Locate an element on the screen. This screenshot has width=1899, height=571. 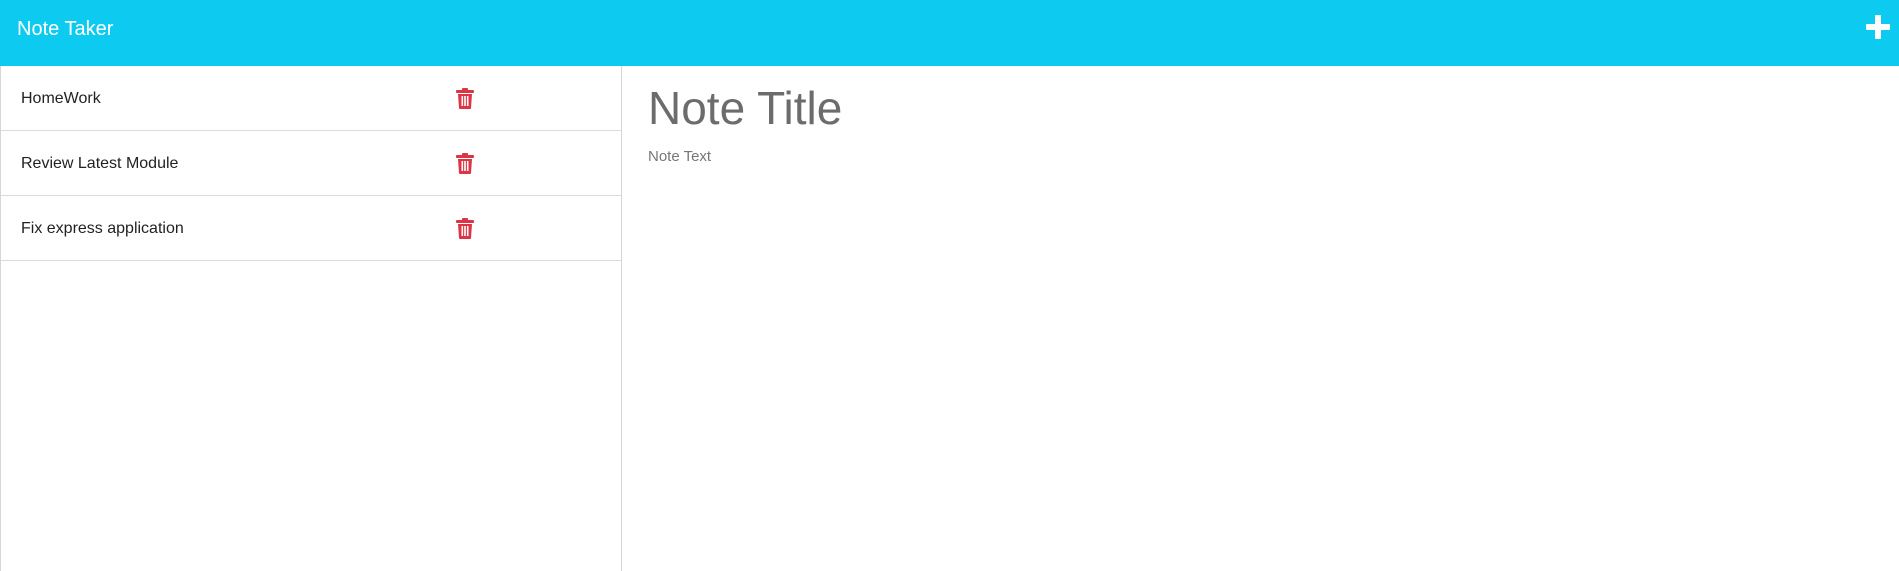
list-item: Review Latest Module is located at coordinates (311, 163).